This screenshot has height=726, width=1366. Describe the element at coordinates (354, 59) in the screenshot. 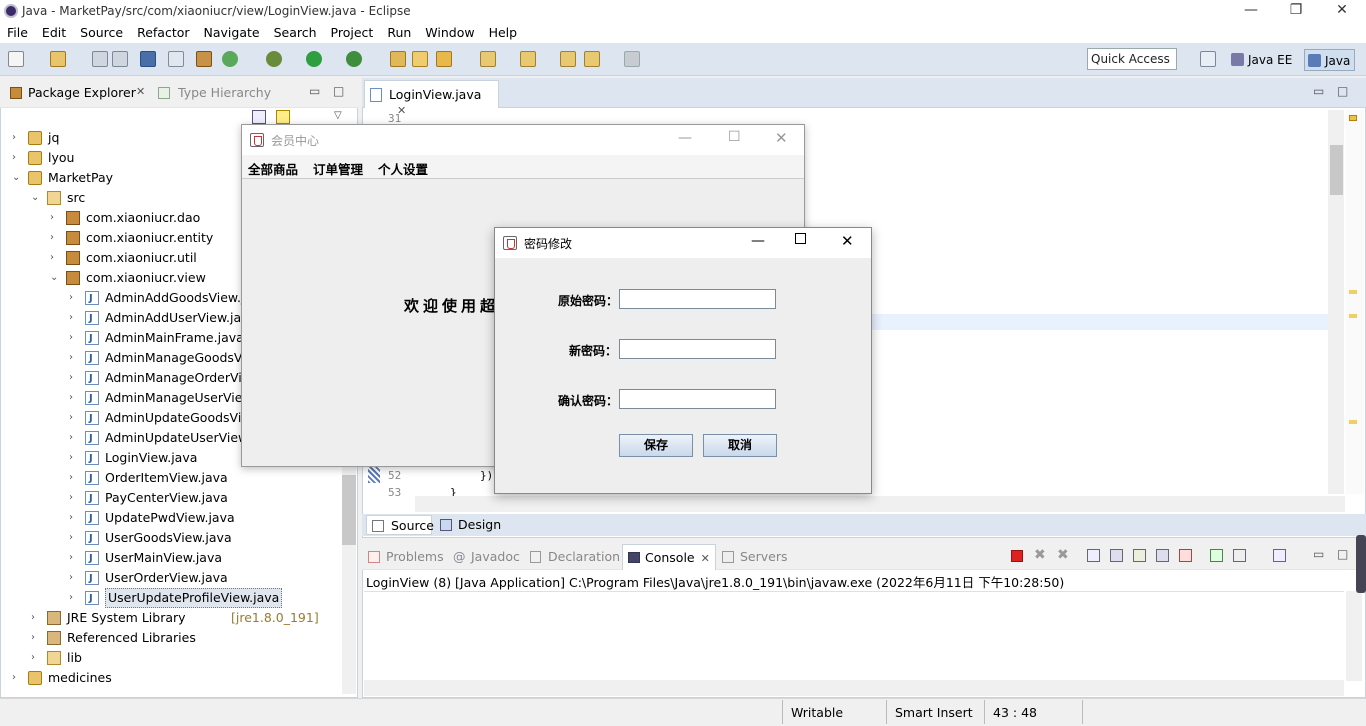

I see `coverage-icon` at that location.